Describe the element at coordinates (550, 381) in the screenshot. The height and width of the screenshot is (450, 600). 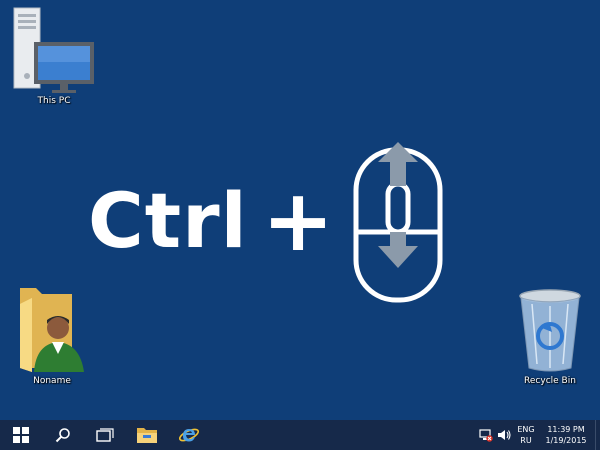
I see `desktop-icon-label: Recycle Bin` at that location.